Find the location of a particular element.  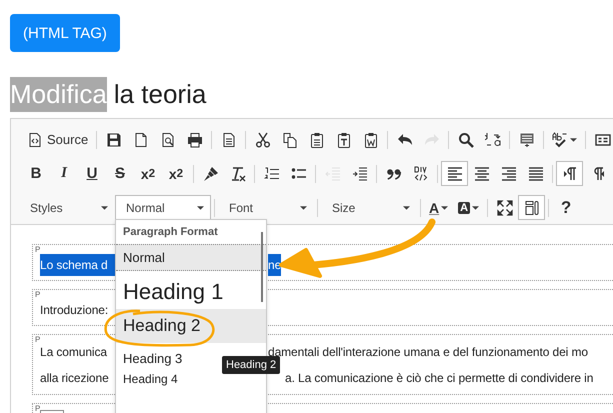

paintbrush-icon is located at coordinates (210, 174).